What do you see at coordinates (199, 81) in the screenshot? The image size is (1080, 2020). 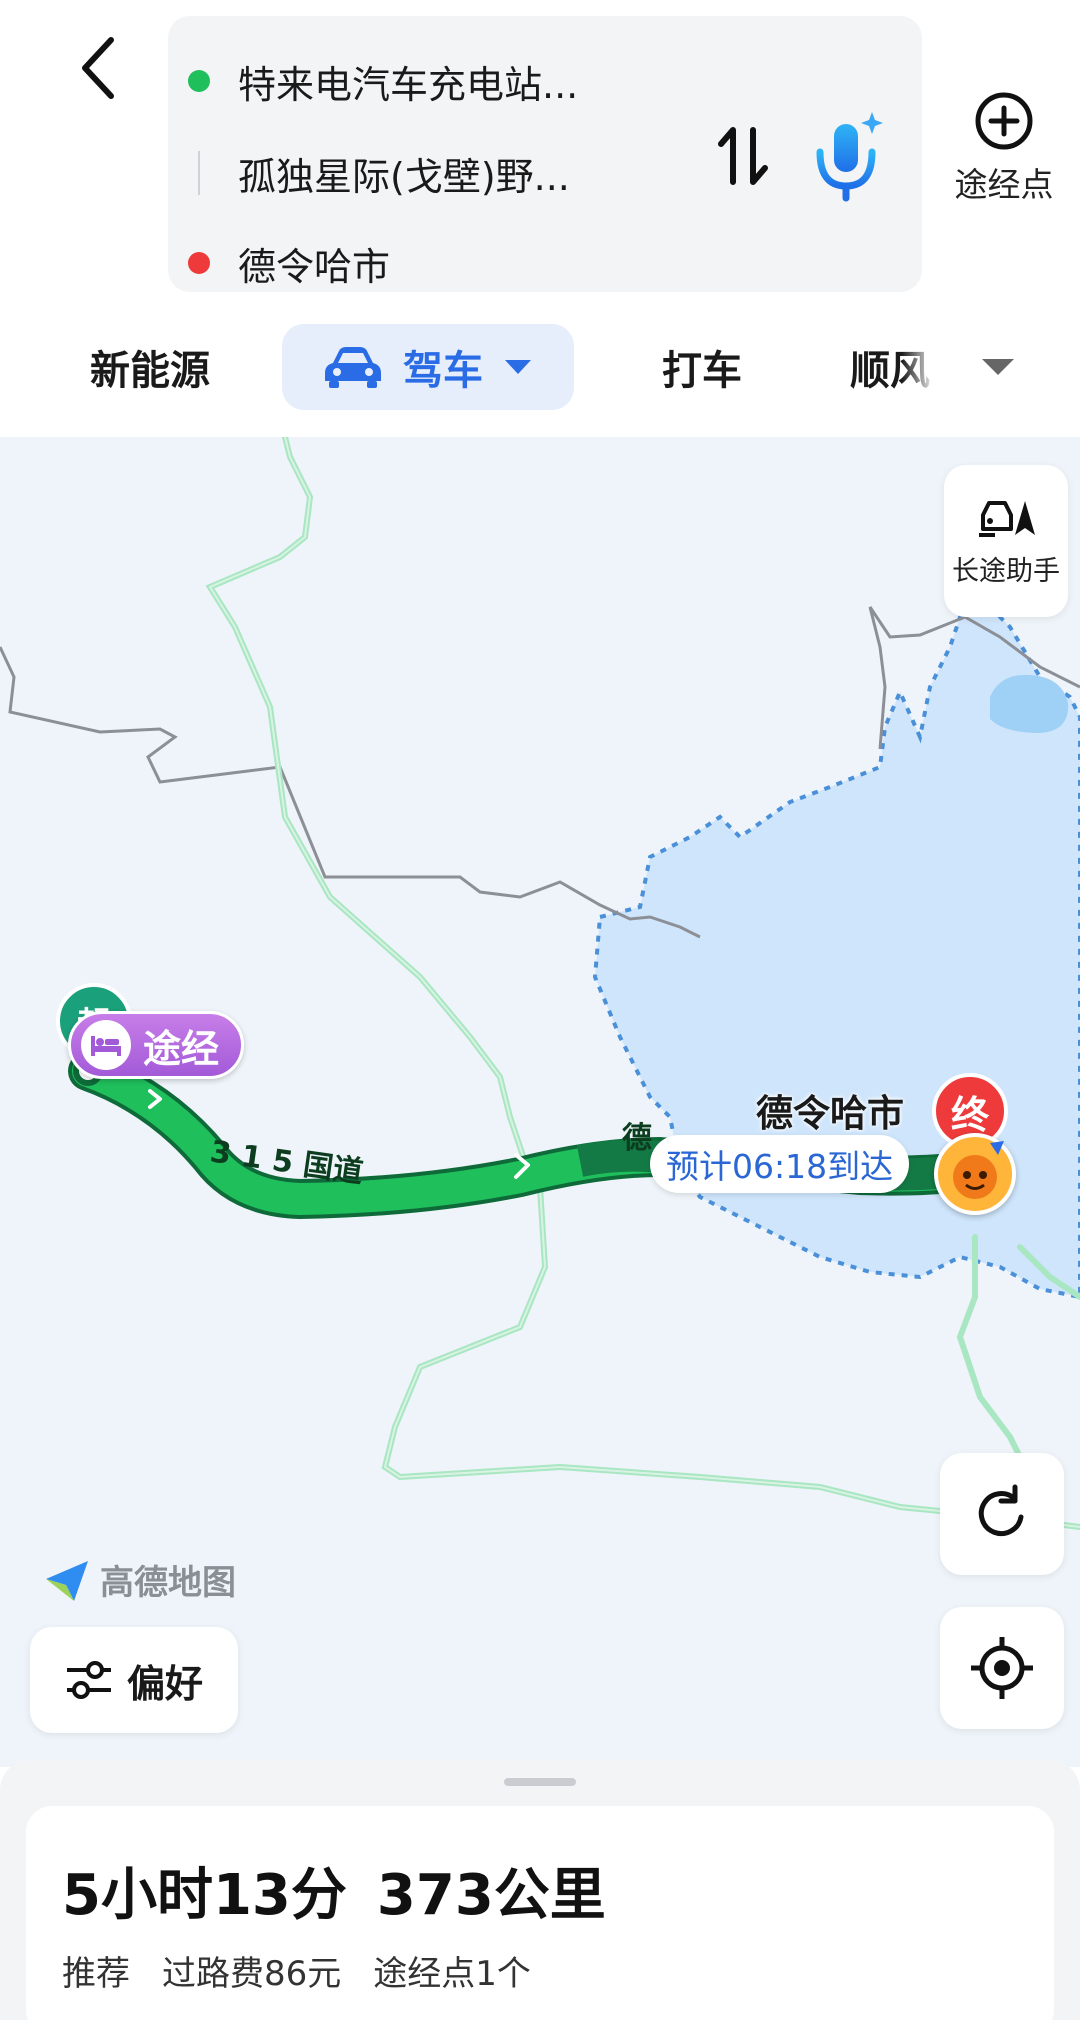 I see `origin-dot` at bounding box center [199, 81].